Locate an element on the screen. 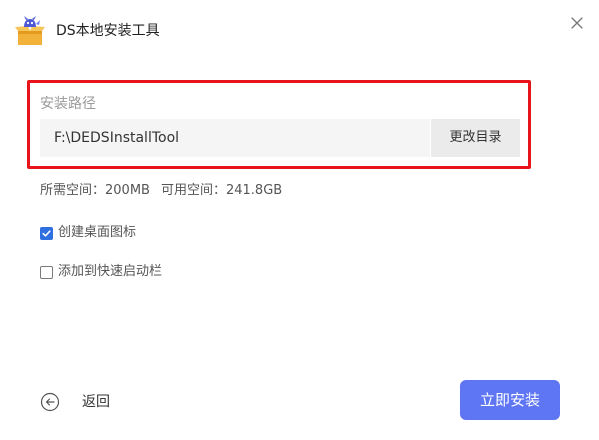  ds-box-icon is located at coordinates (30, 30).